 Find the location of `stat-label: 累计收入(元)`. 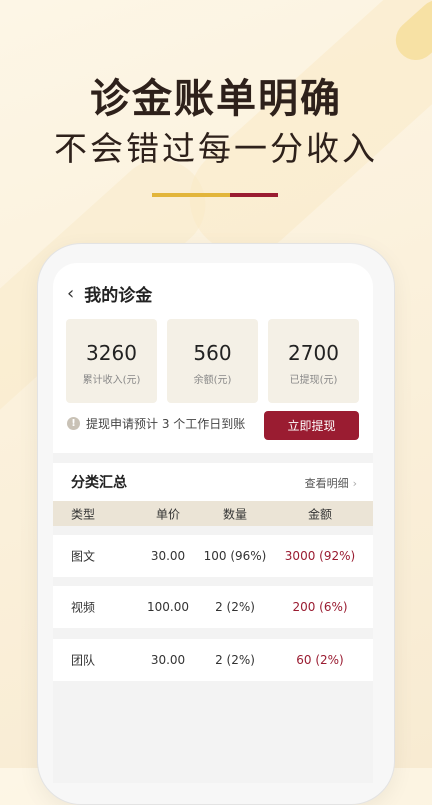

stat-label: 累计收入(元) is located at coordinates (111, 380).